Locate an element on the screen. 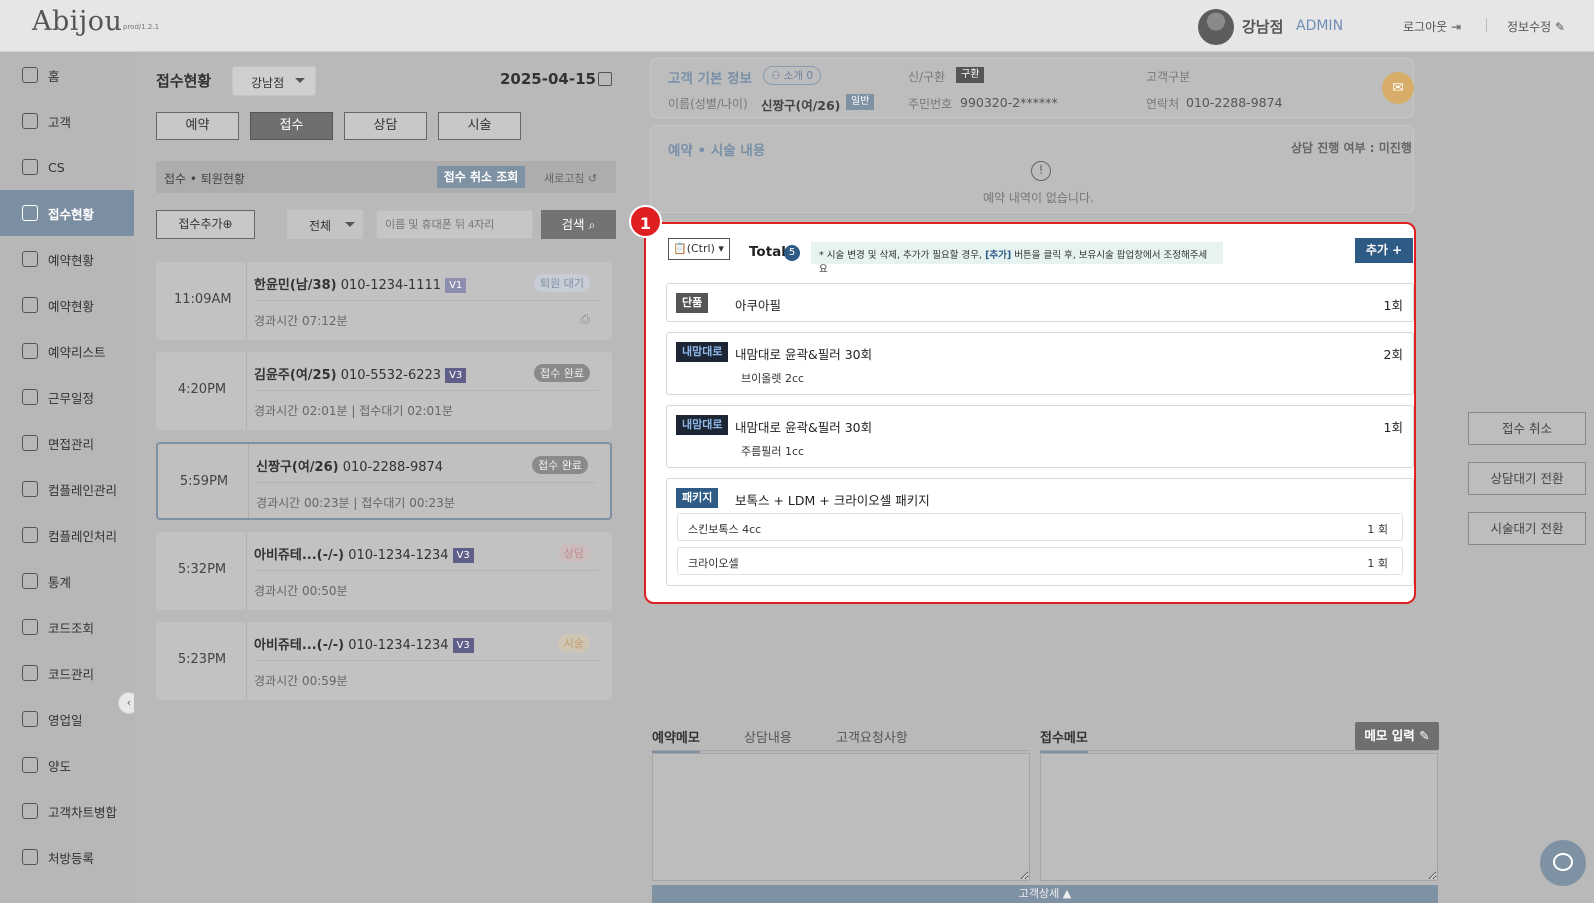  package-sub-item: 크라이오셀 1 회 is located at coordinates (1040, 561).